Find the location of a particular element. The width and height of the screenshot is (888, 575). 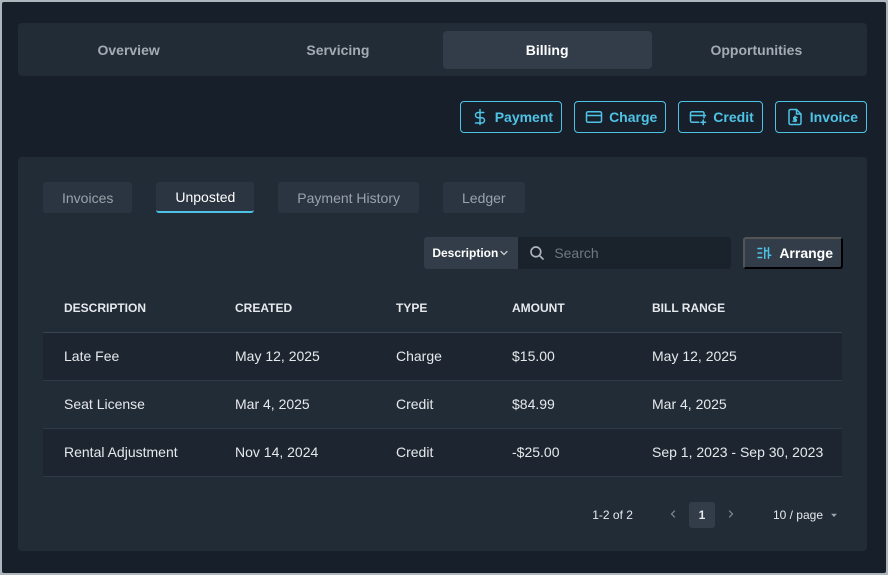

next-page-button is located at coordinates (731, 515).